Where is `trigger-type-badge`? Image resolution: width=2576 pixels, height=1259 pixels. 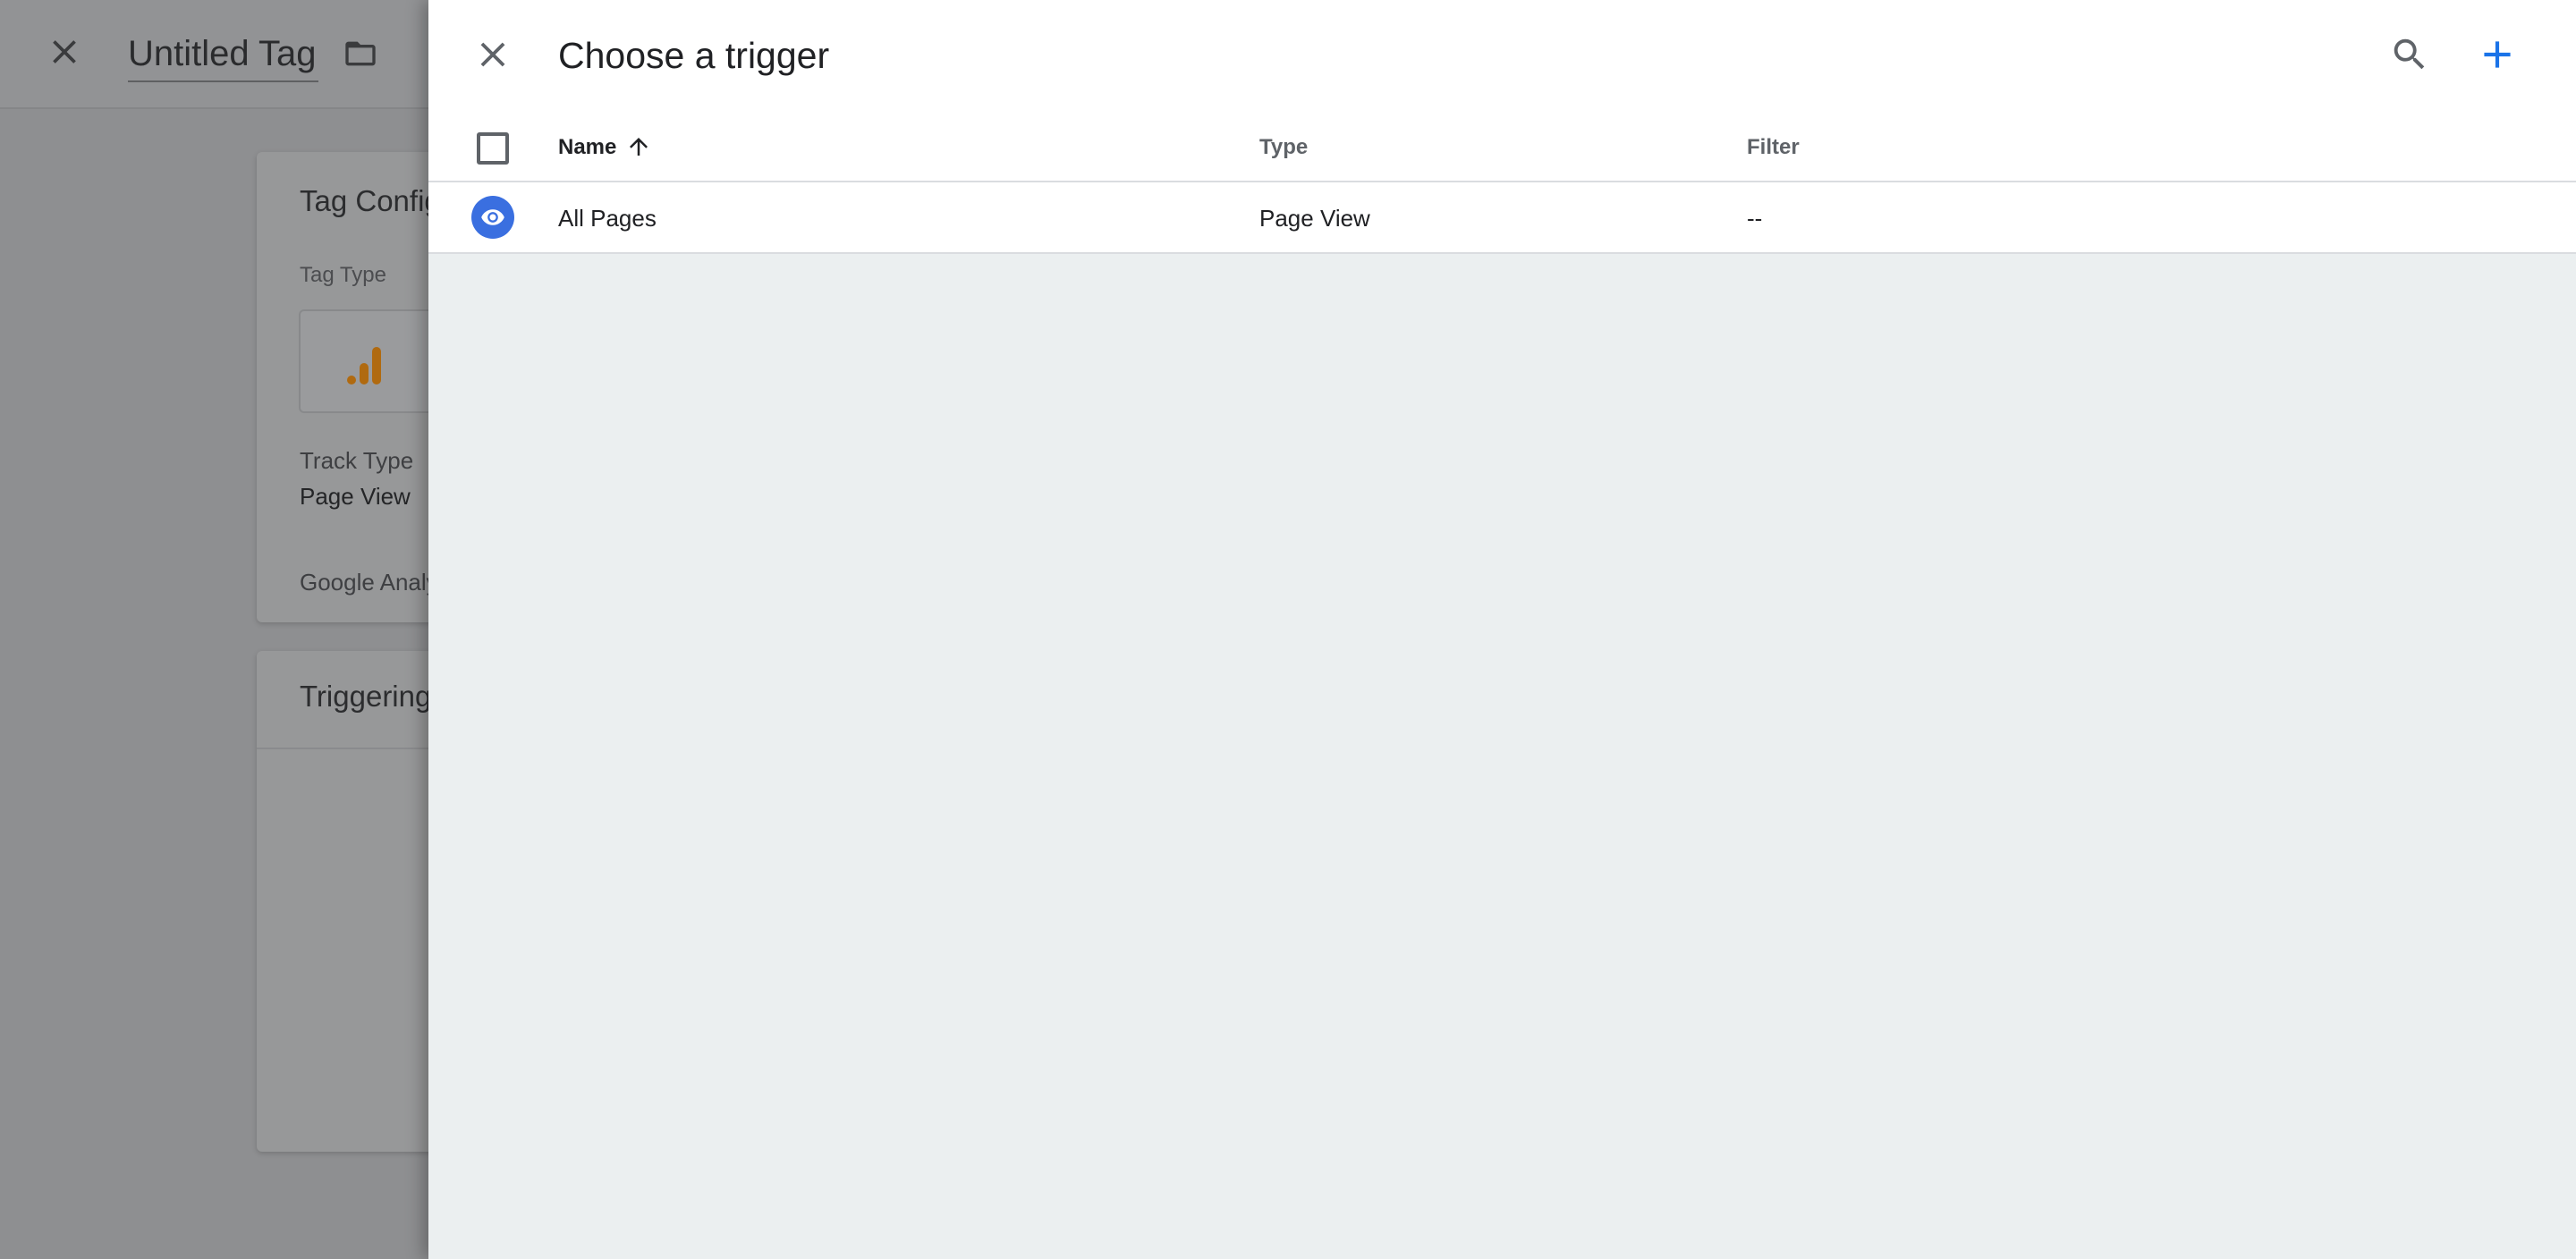
trigger-type-badge is located at coordinates (492, 217).